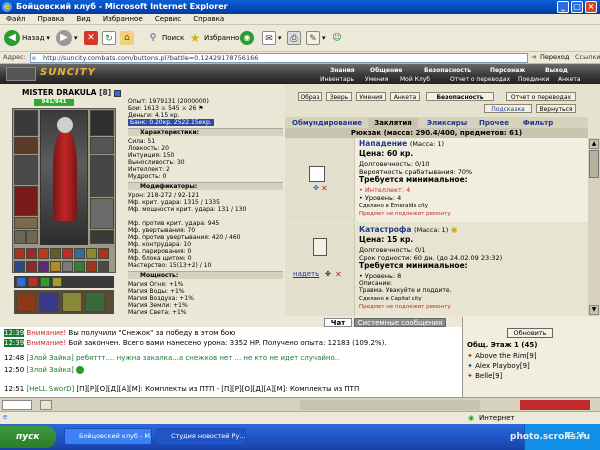 The width and height of the screenshot is (600, 450). I want to click on bank: Банк: 0.20кр. 2522.15екр., so click(171, 122).